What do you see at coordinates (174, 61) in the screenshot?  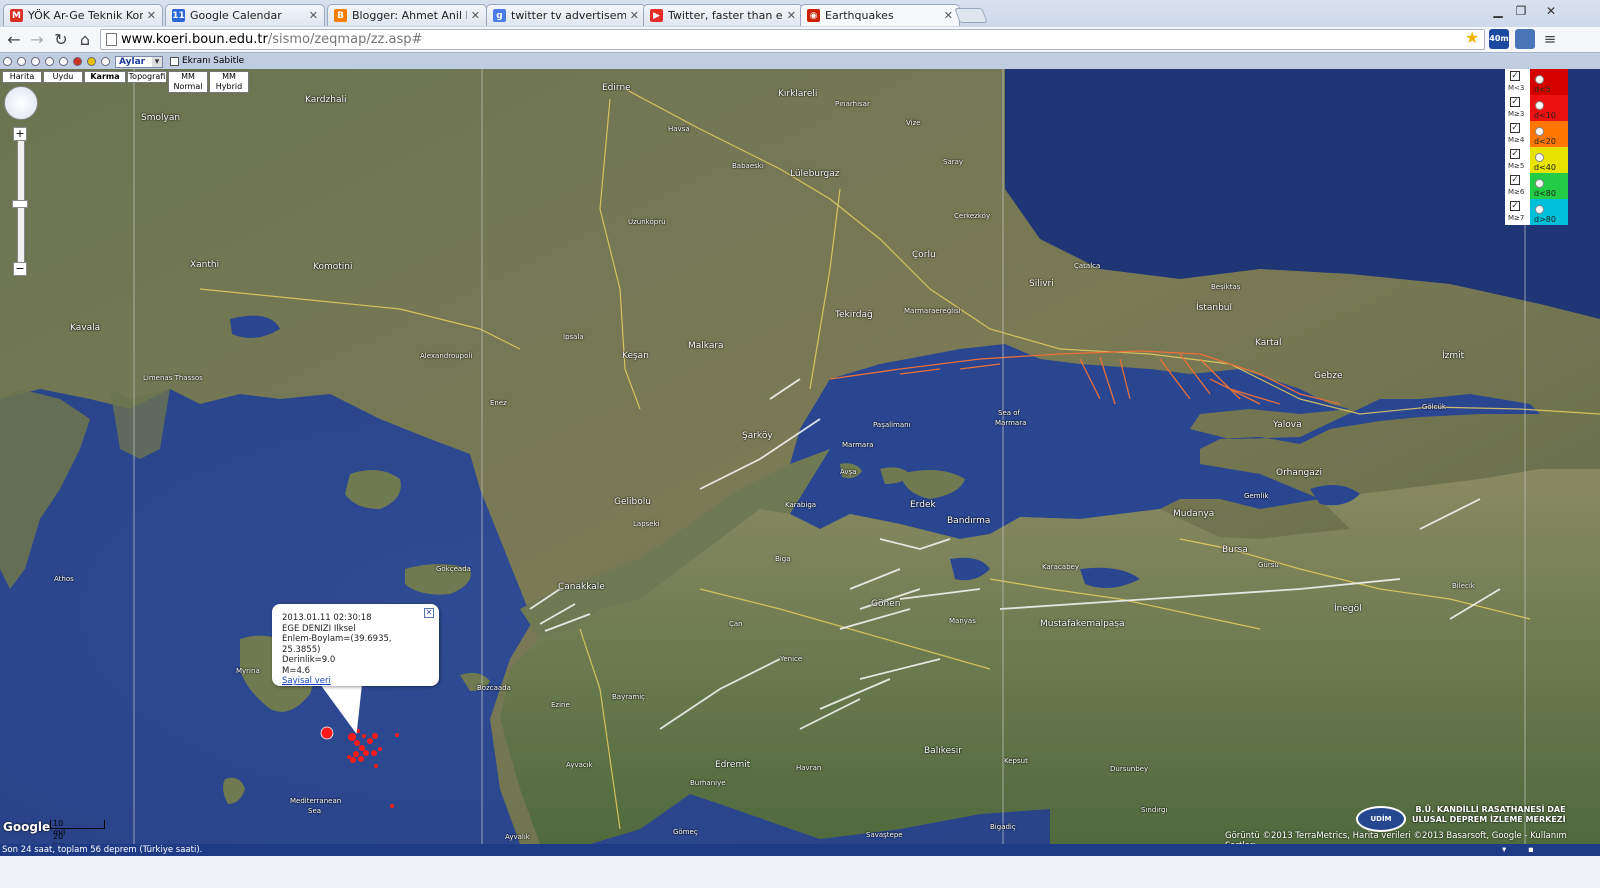 I see `checkbox-box` at bounding box center [174, 61].